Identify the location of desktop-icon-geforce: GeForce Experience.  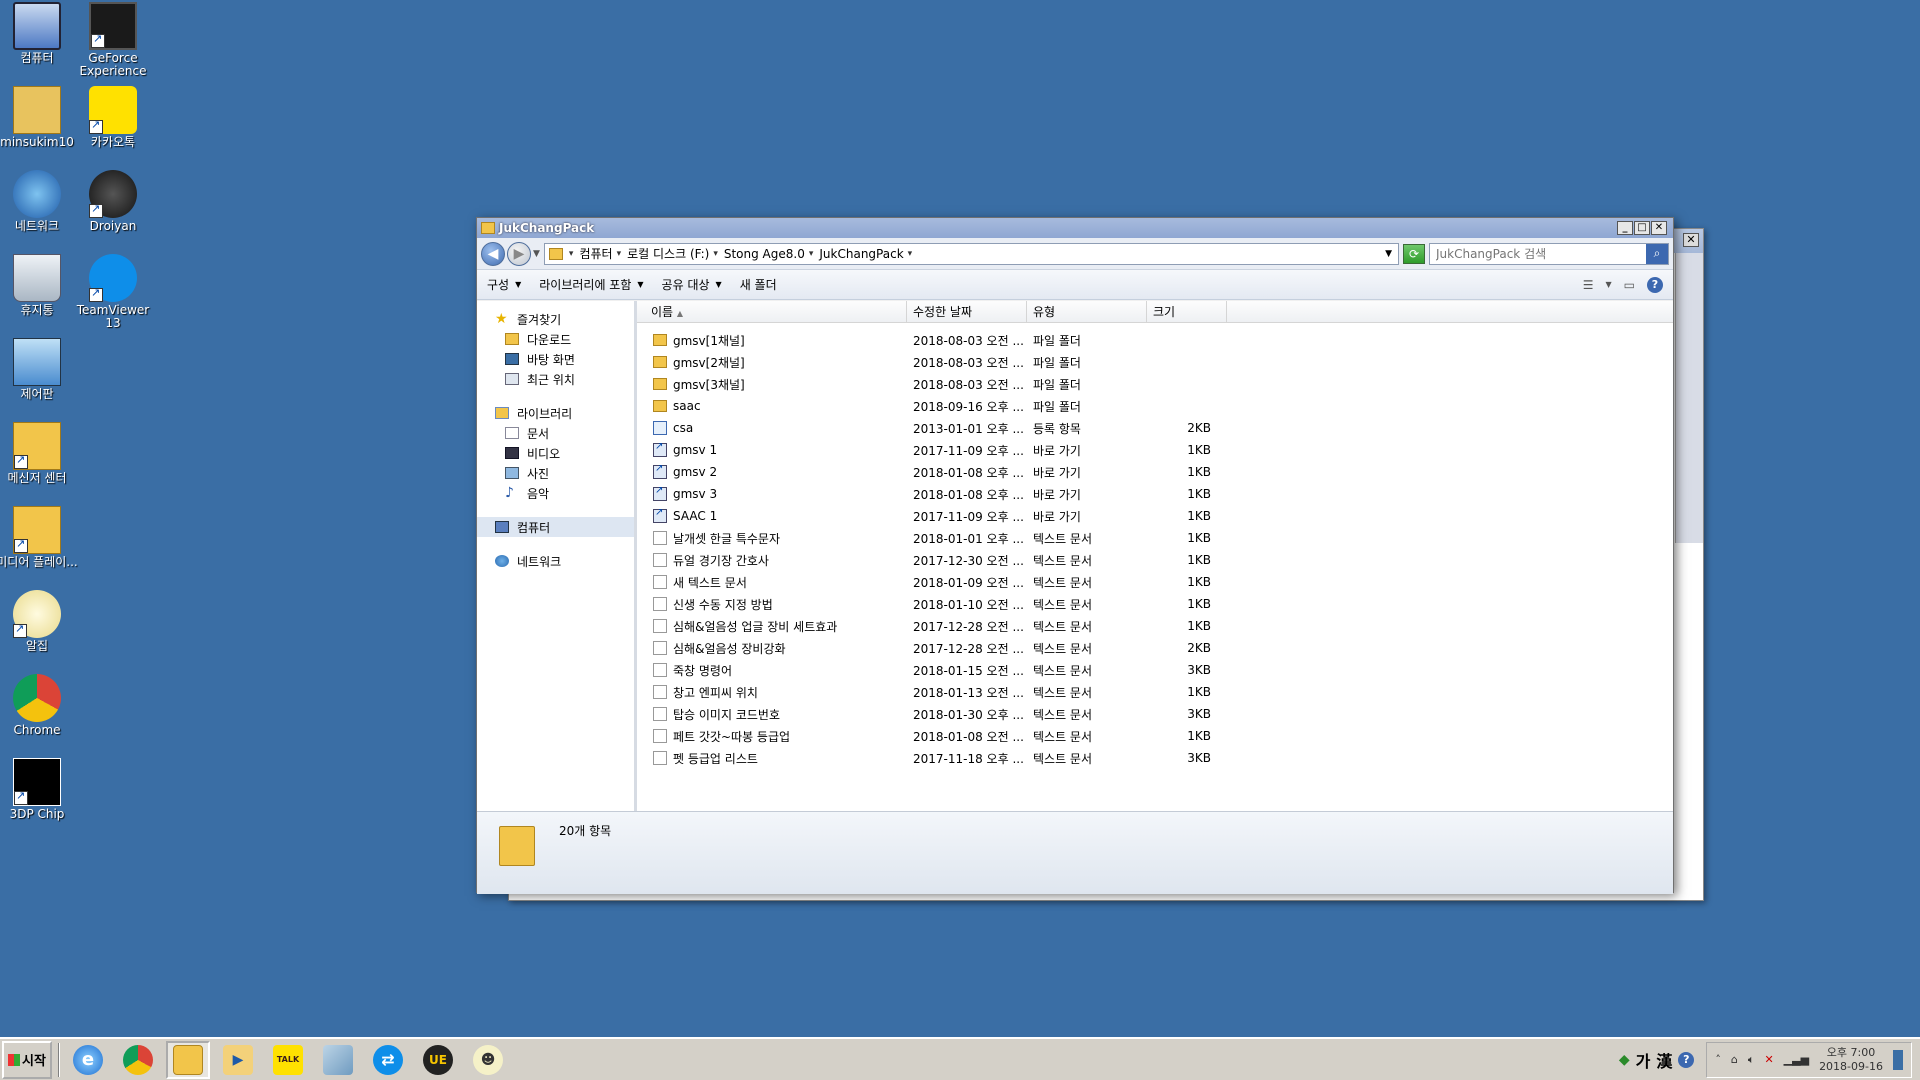
(113, 40).